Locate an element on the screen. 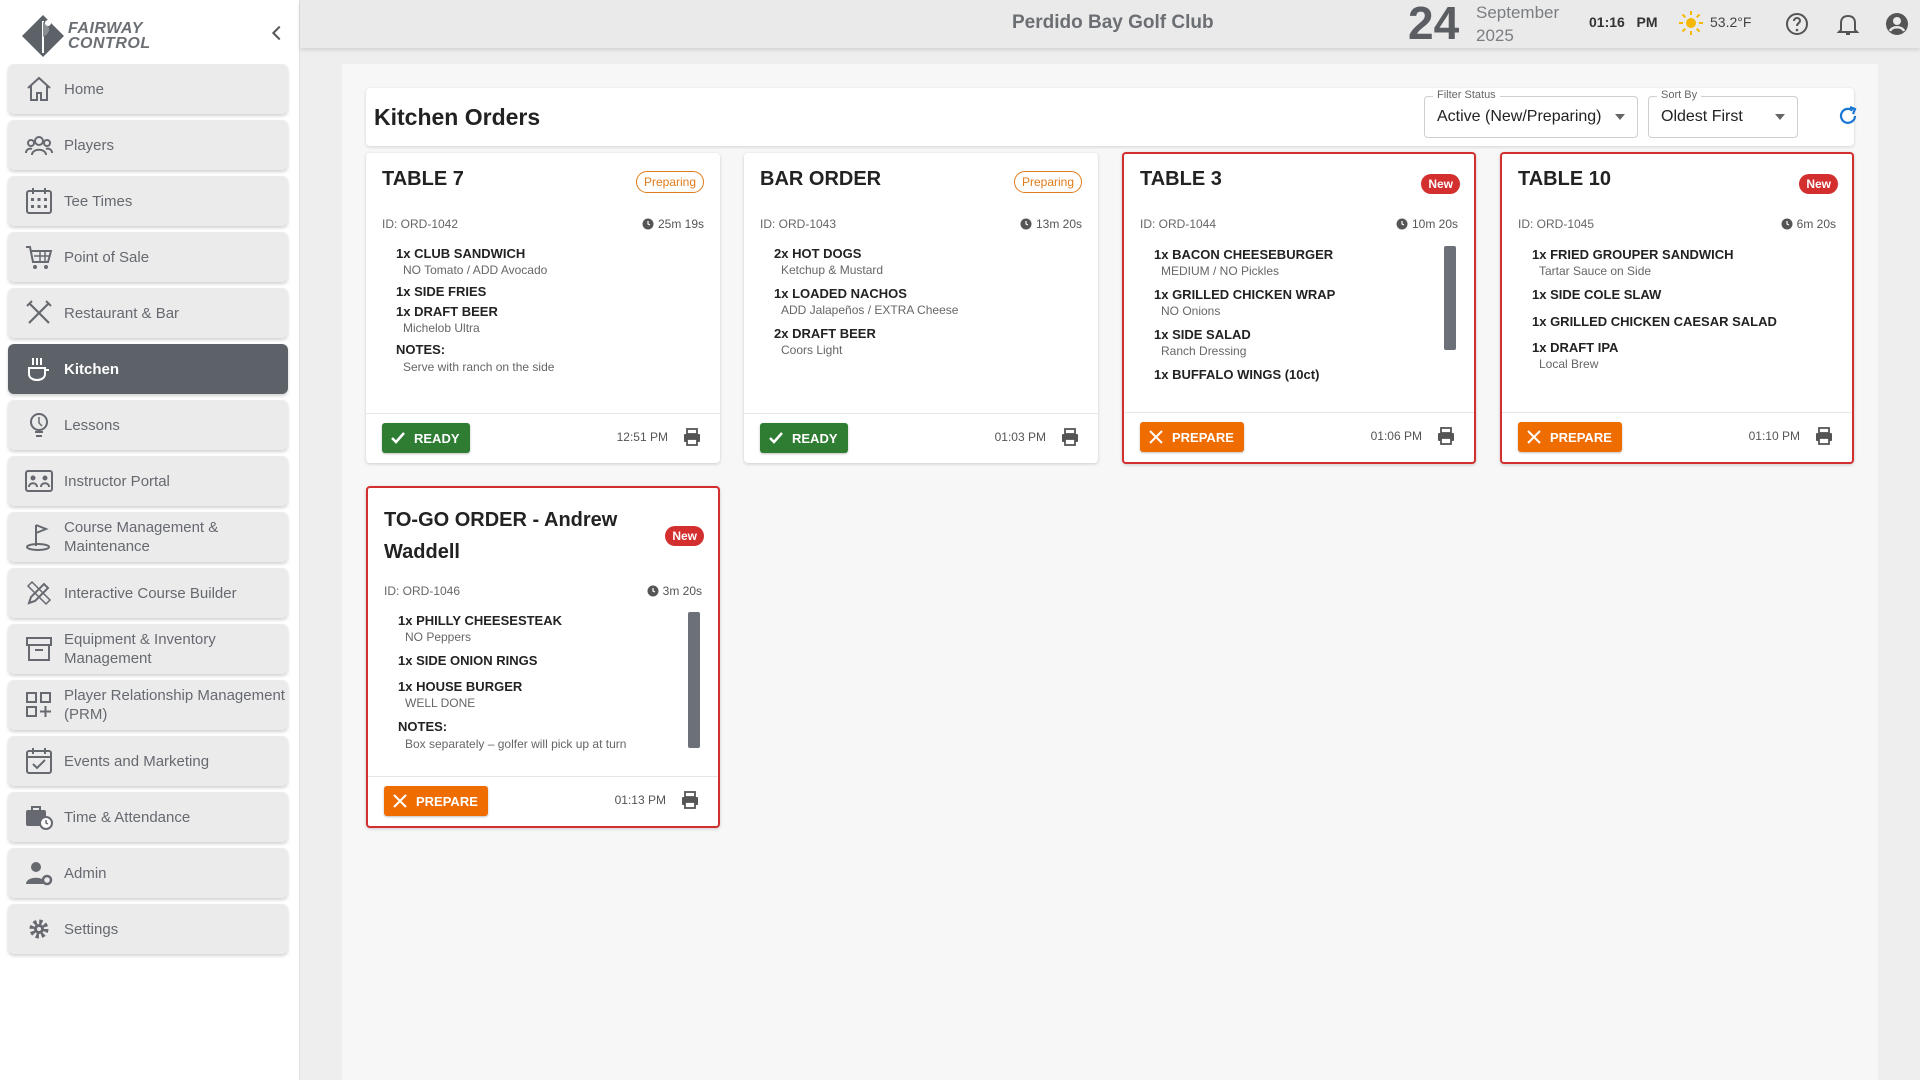 This screenshot has height=1080, width=1920. instructor-board-icon is located at coordinates (39, 481).